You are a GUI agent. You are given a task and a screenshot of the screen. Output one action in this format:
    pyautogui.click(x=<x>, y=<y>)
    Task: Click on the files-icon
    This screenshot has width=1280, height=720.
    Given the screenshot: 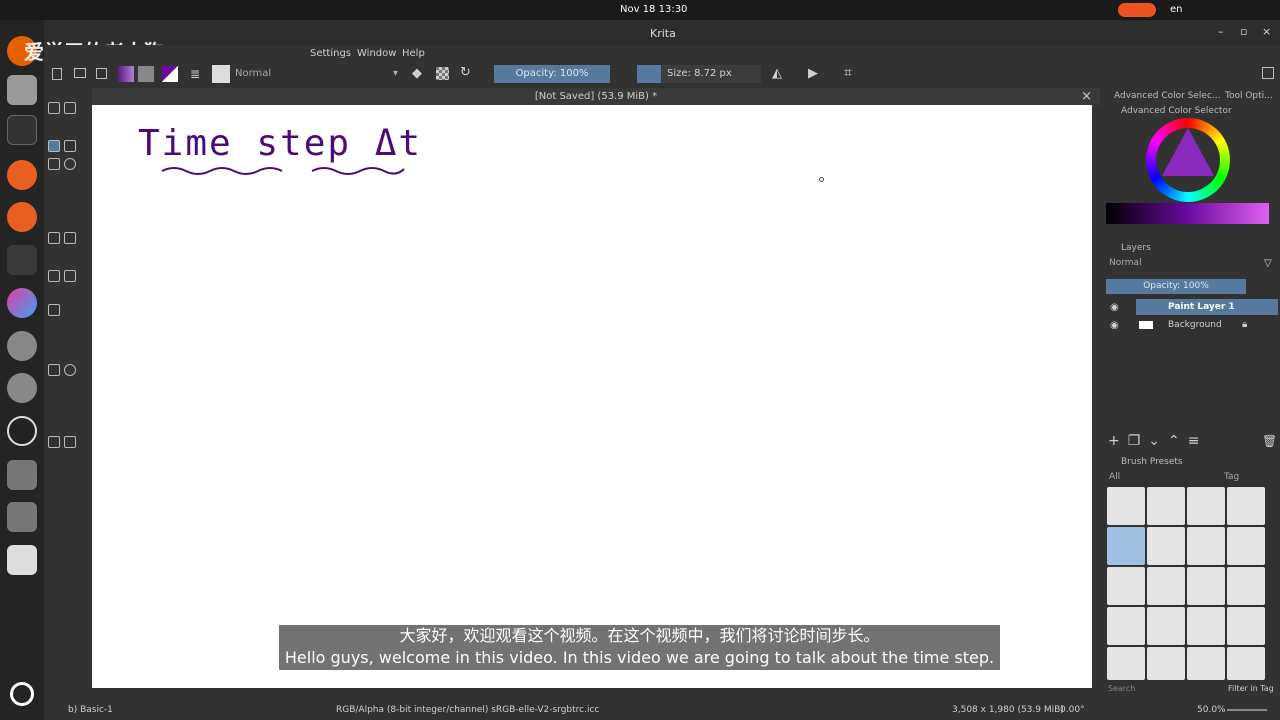 What is the action you would take?
    pyautogui.click(x=22, y=90)
    